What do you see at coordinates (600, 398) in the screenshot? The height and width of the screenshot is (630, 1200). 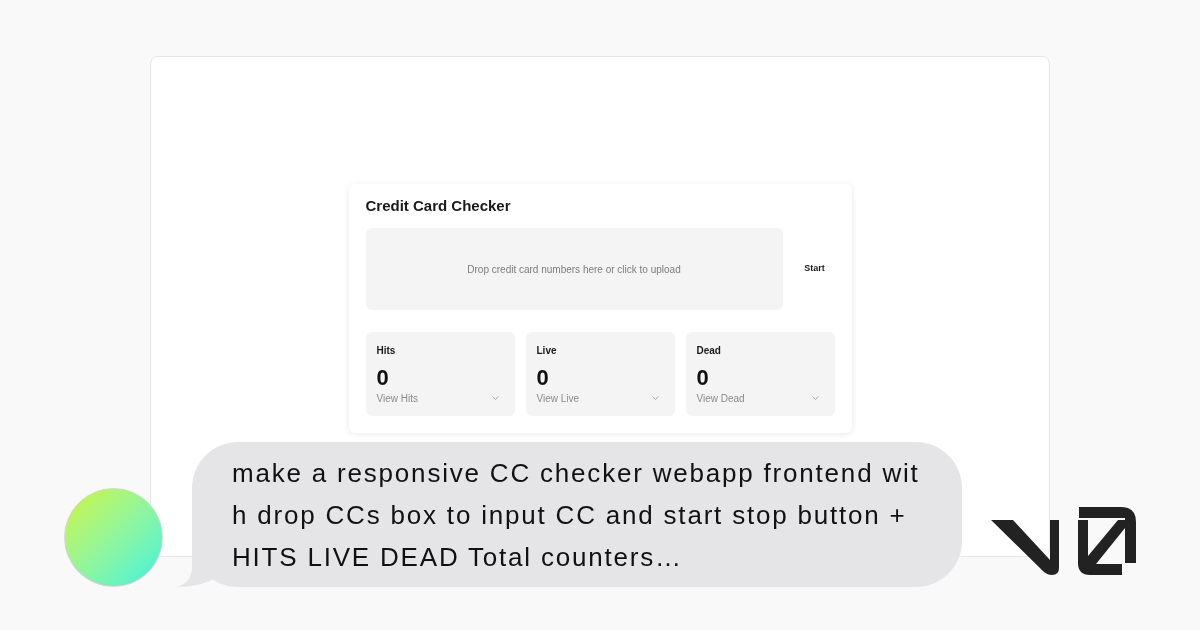 I see `view-toggle: View Live` at bounding box center [600, 398].